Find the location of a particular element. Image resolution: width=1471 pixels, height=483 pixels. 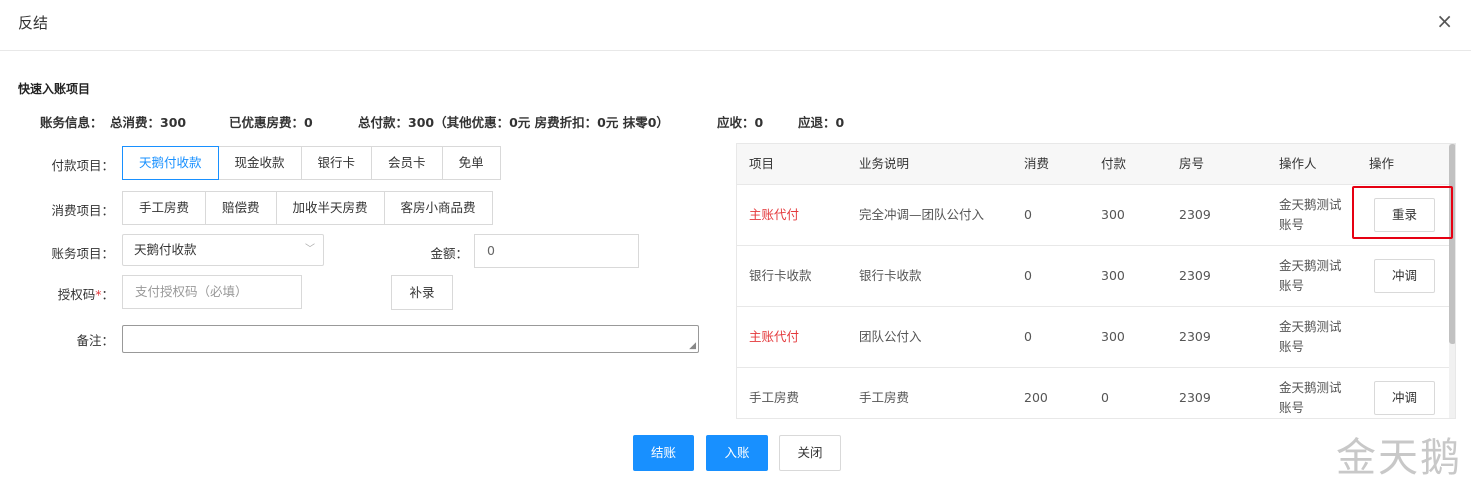

payment-items-group: 天鹅付收款 现金收款 银行卡 会员卡 免单 is located at coordinates (311, 163).